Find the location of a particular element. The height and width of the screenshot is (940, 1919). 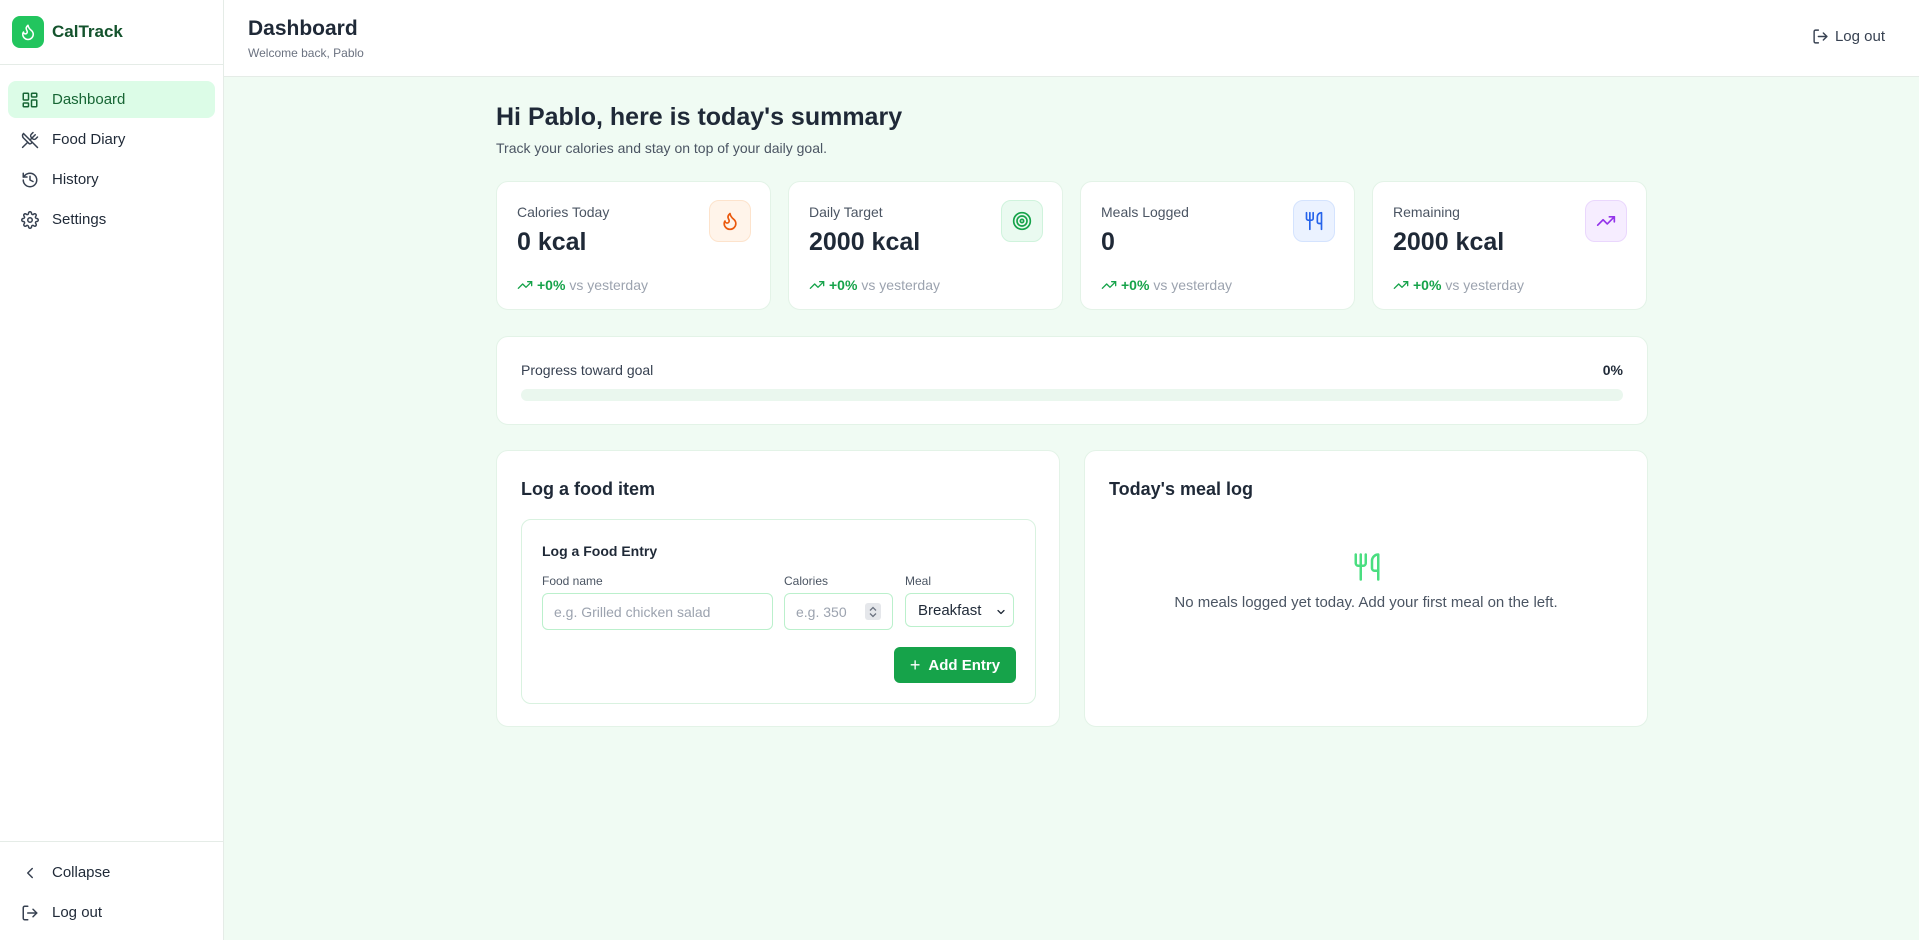

stat-card-calories-today: Calories Today 0 kcal +0% vs yesterday is located at coordinates (633, 245).